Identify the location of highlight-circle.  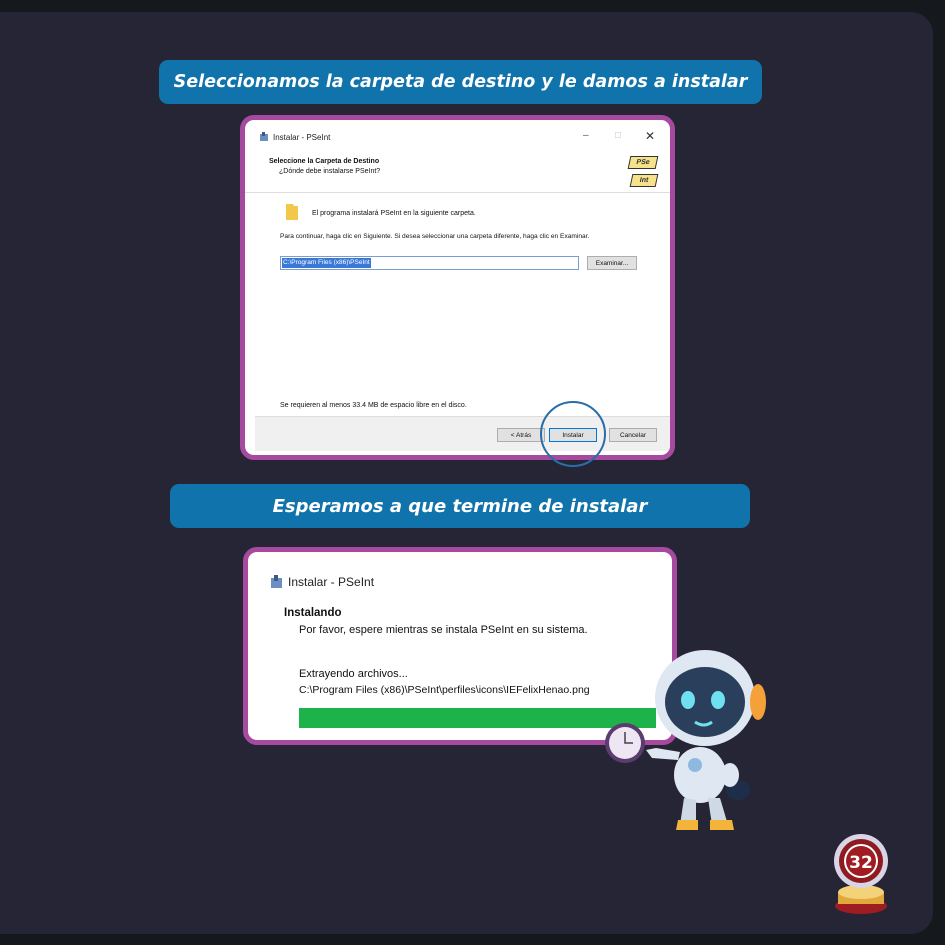
(573, 434).